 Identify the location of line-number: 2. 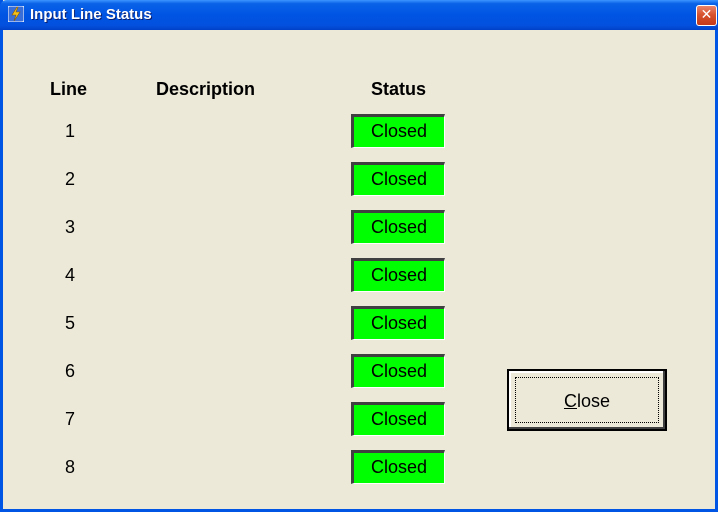
(69, 179).